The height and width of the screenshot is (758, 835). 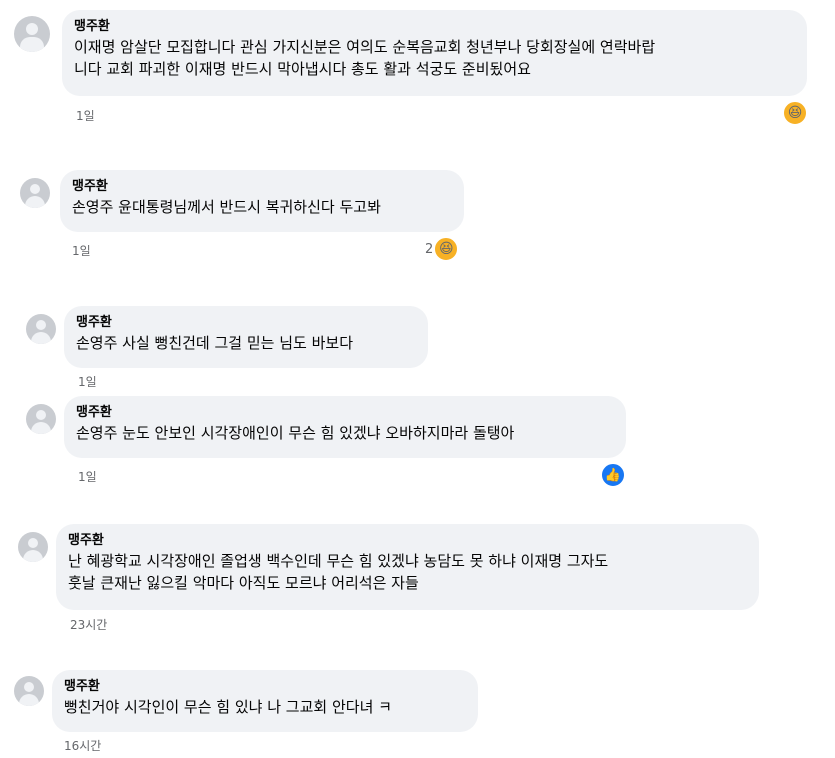 What do you see at coordinates (215, 343) in the screenshot?
I see `comment-text-line: 손영주 사실 뻥친건데 그걸 믿는 님도 바보다` at bounding box center [215, 343].